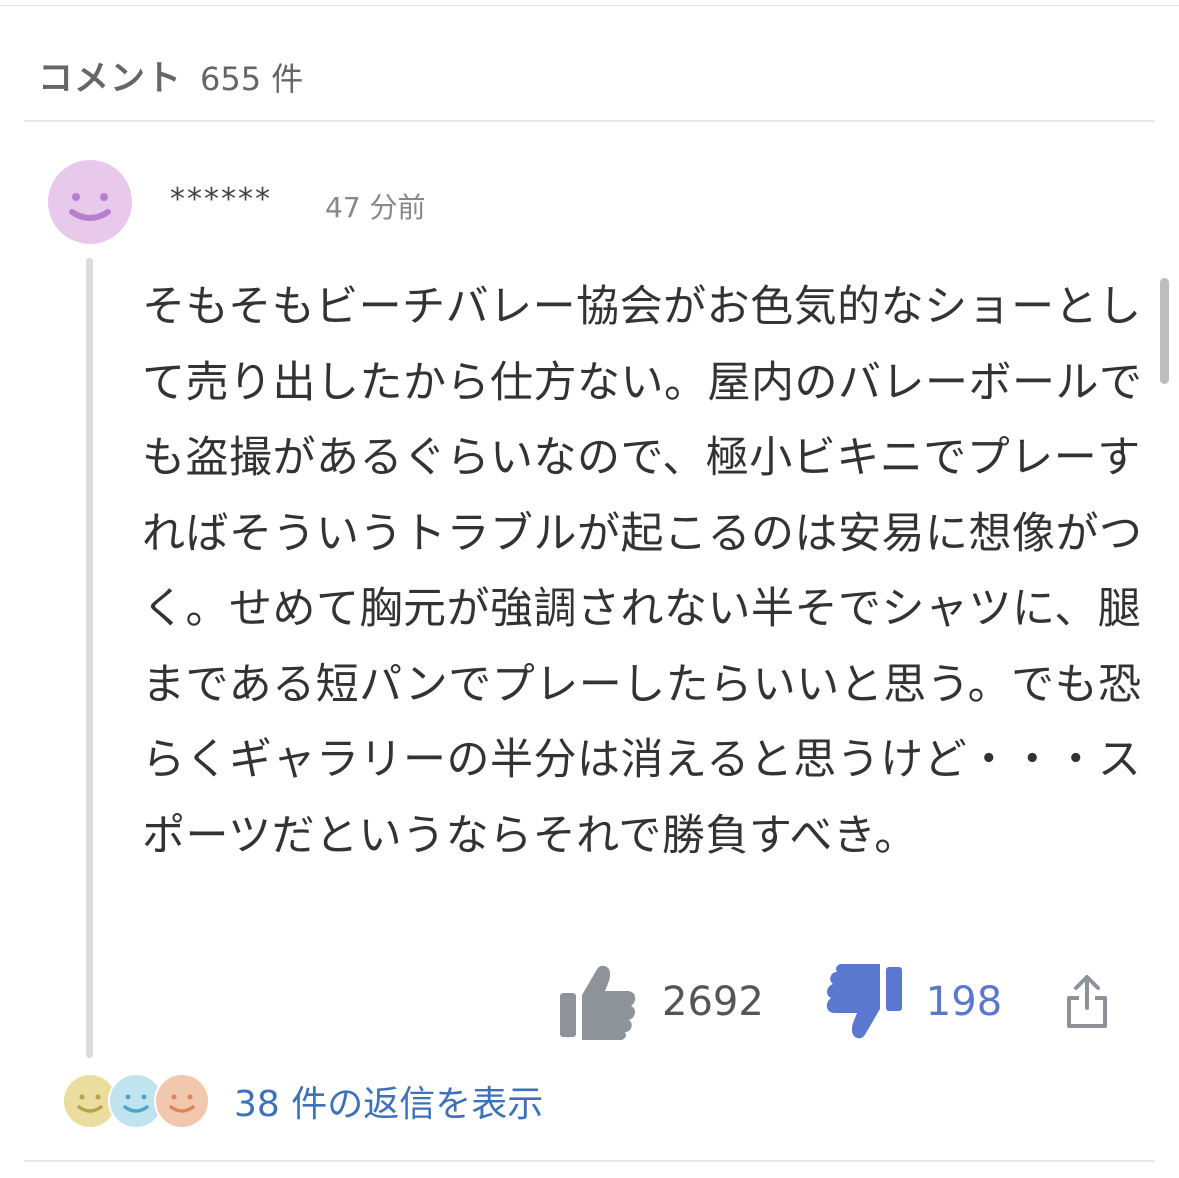 Image resolution: width=1179 pixels, height=1178 pixels. I want to click on header-divider, so click(589, 121).